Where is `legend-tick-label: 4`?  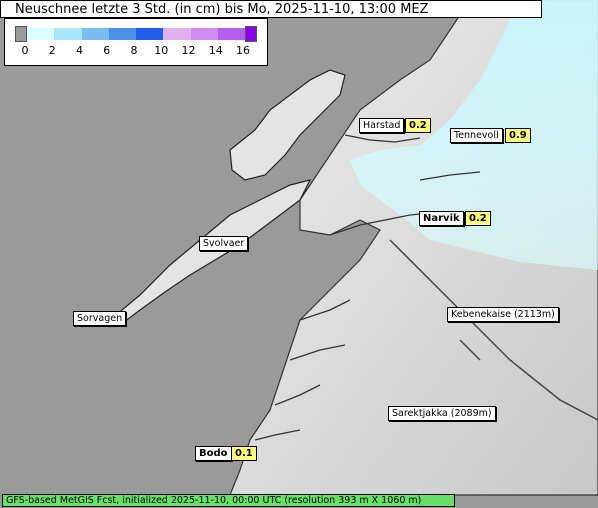 legend-tick-label: 4 is located at coordinates (79, 50).